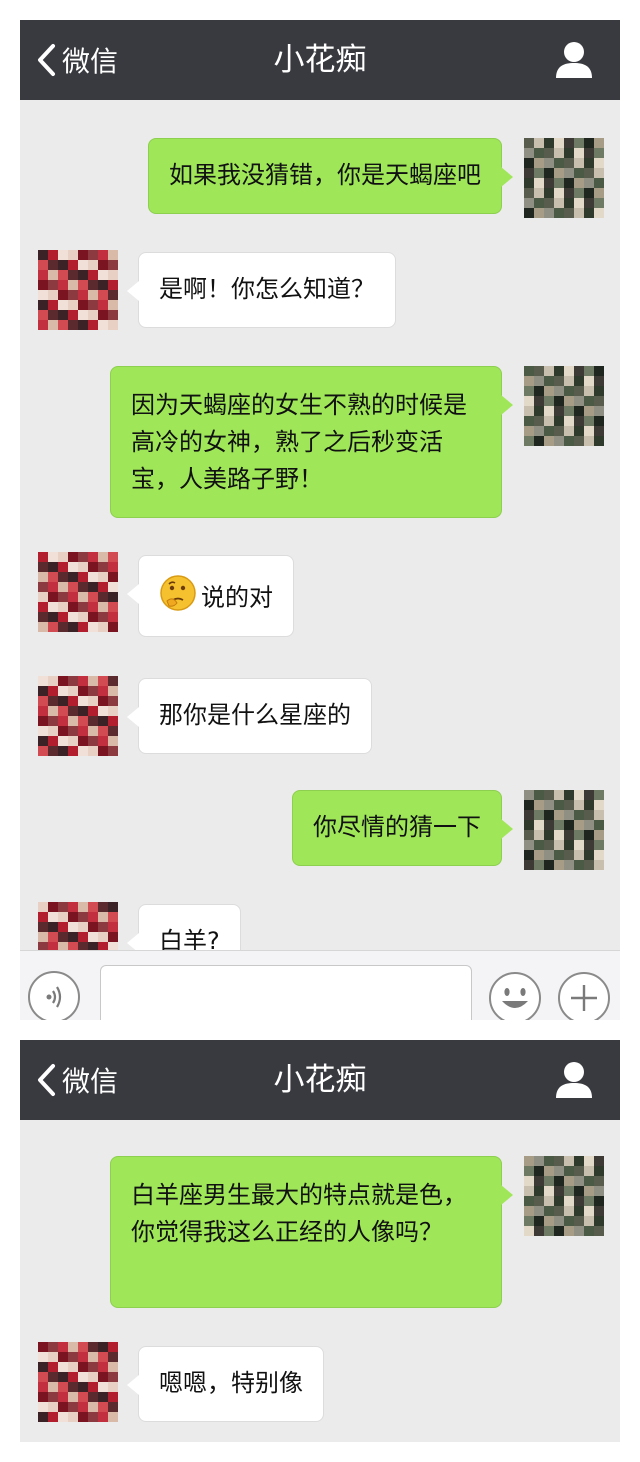  I want to click on message-text: 如果我没猜错，你是天蝎座吧, so click(325, 175).